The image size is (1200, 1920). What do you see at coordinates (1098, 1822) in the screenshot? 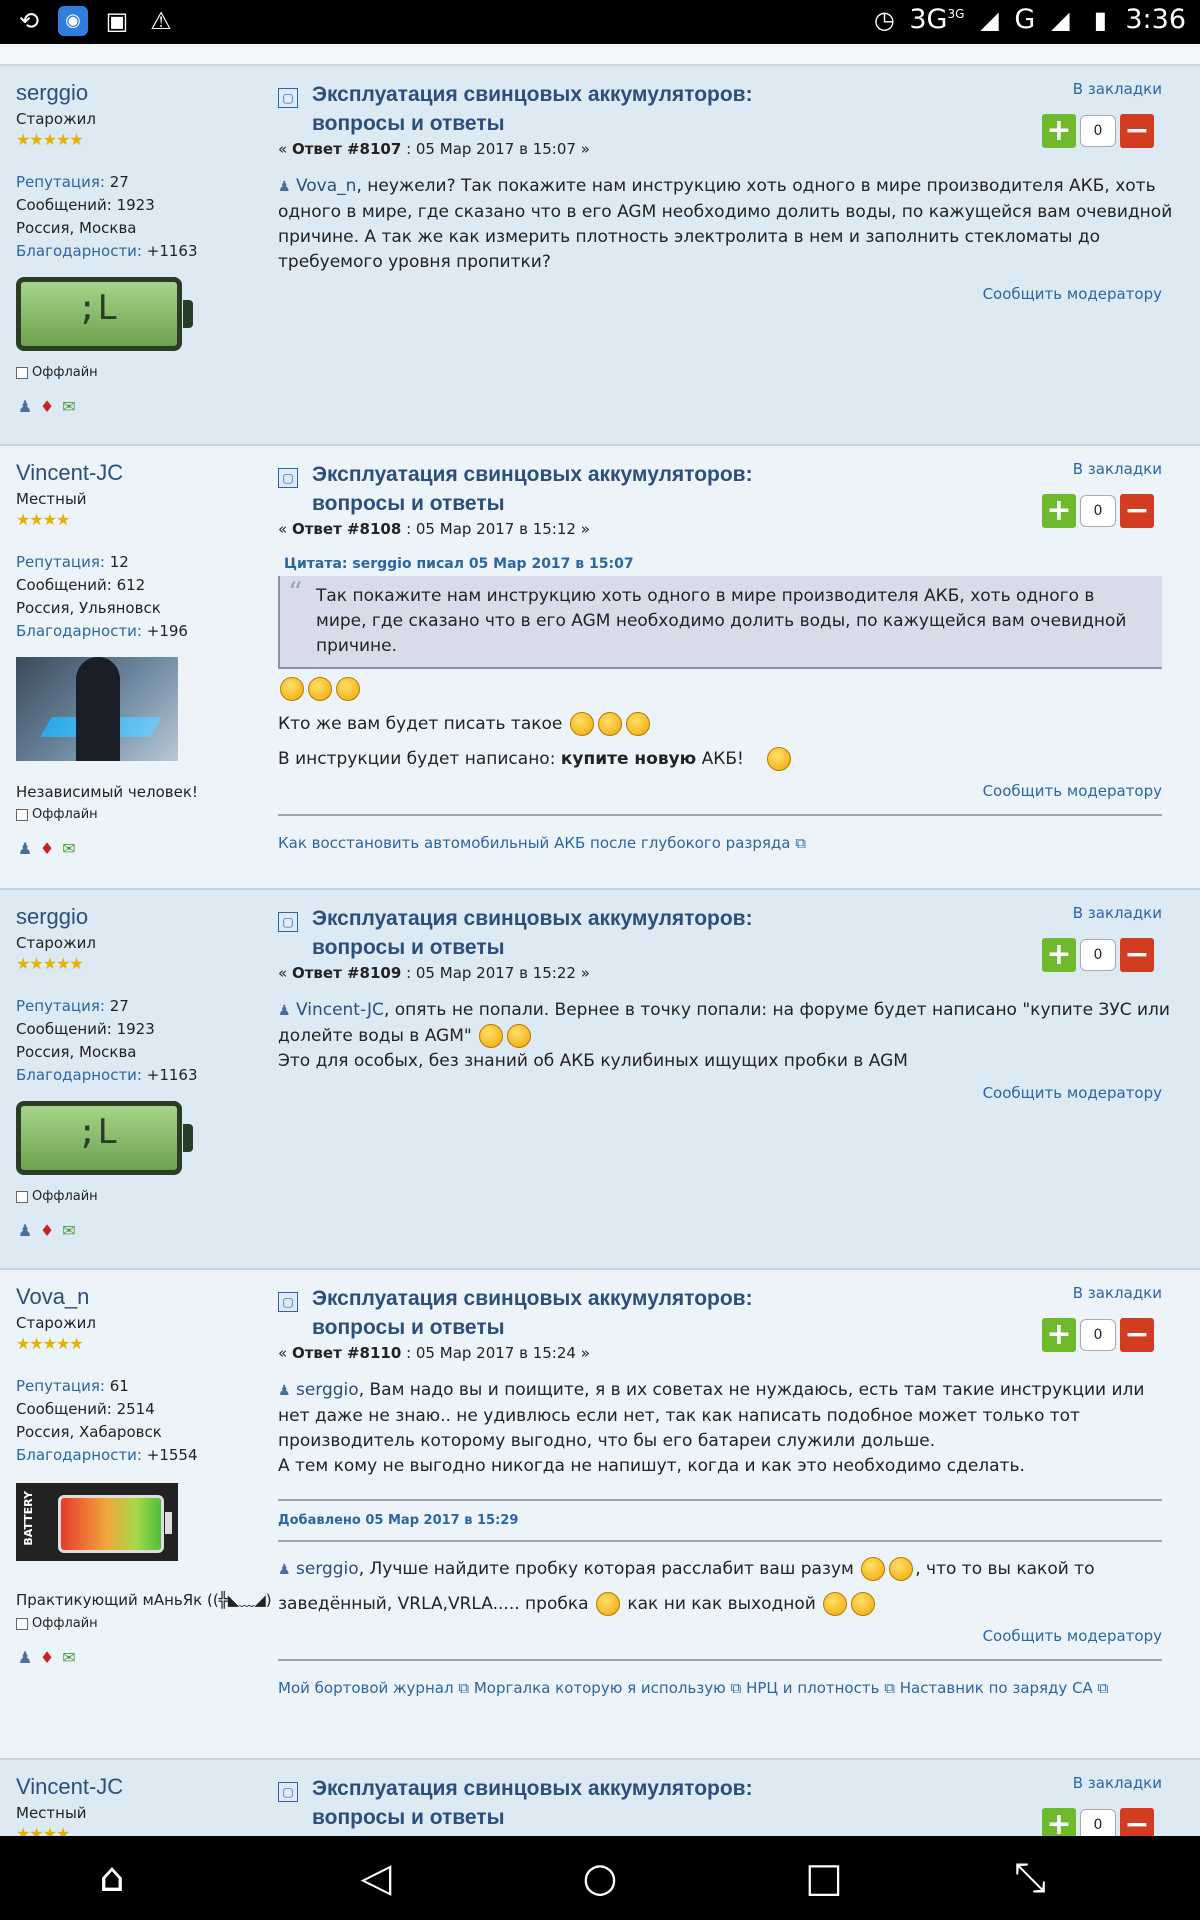
I see `vote-count: 0` at bounding box center [1098, 1822].